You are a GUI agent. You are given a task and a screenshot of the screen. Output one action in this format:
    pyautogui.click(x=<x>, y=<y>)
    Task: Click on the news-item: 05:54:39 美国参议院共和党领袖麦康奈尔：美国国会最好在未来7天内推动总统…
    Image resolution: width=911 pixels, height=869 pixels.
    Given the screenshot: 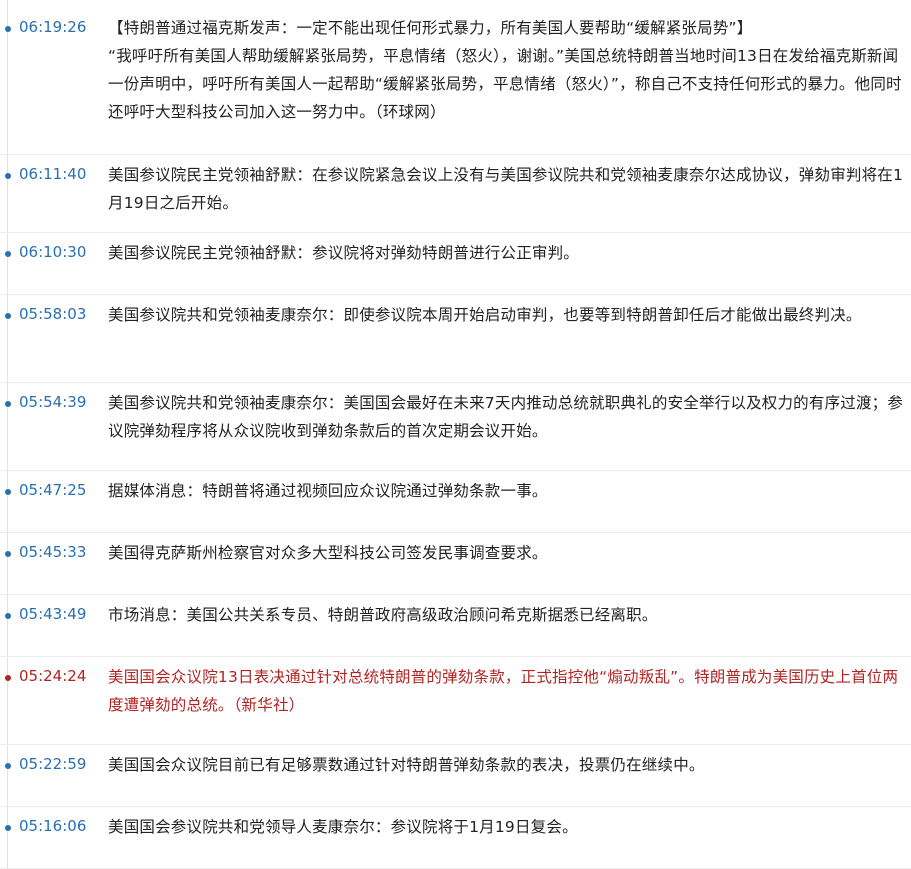 What is the action you would take?
    pyautogui.click(x=455, y=427)
    